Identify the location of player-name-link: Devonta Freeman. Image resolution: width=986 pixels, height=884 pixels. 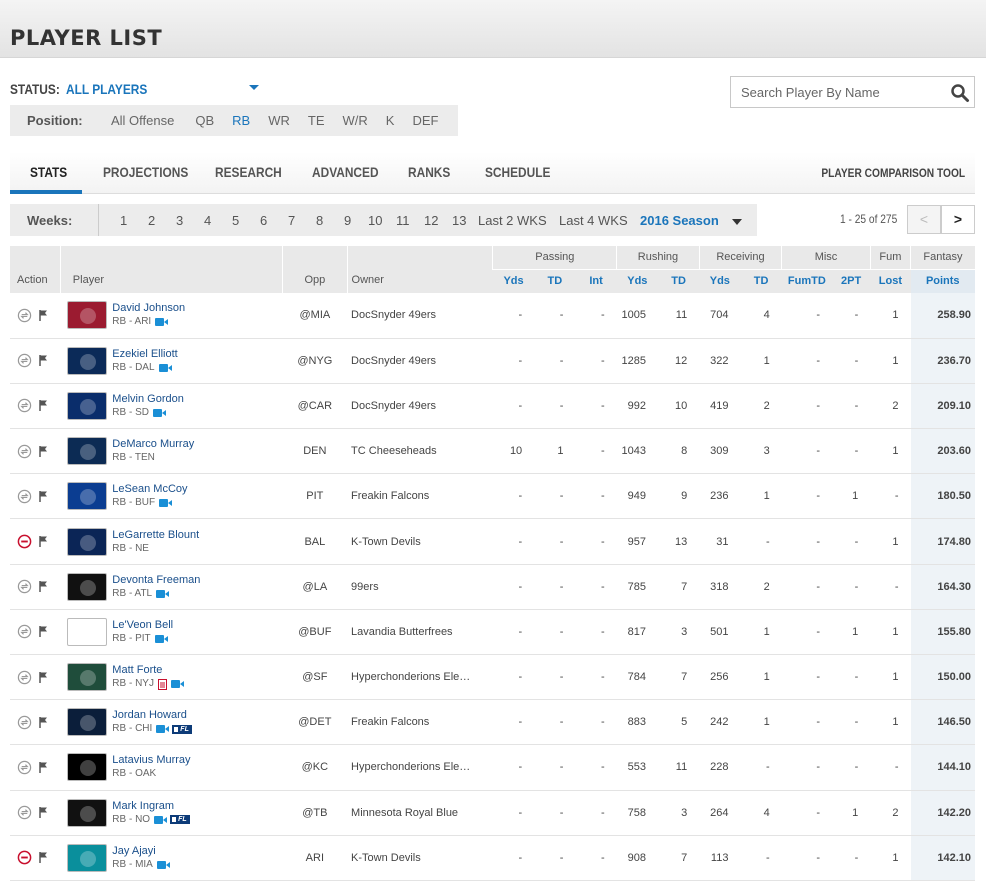
(156, 580).